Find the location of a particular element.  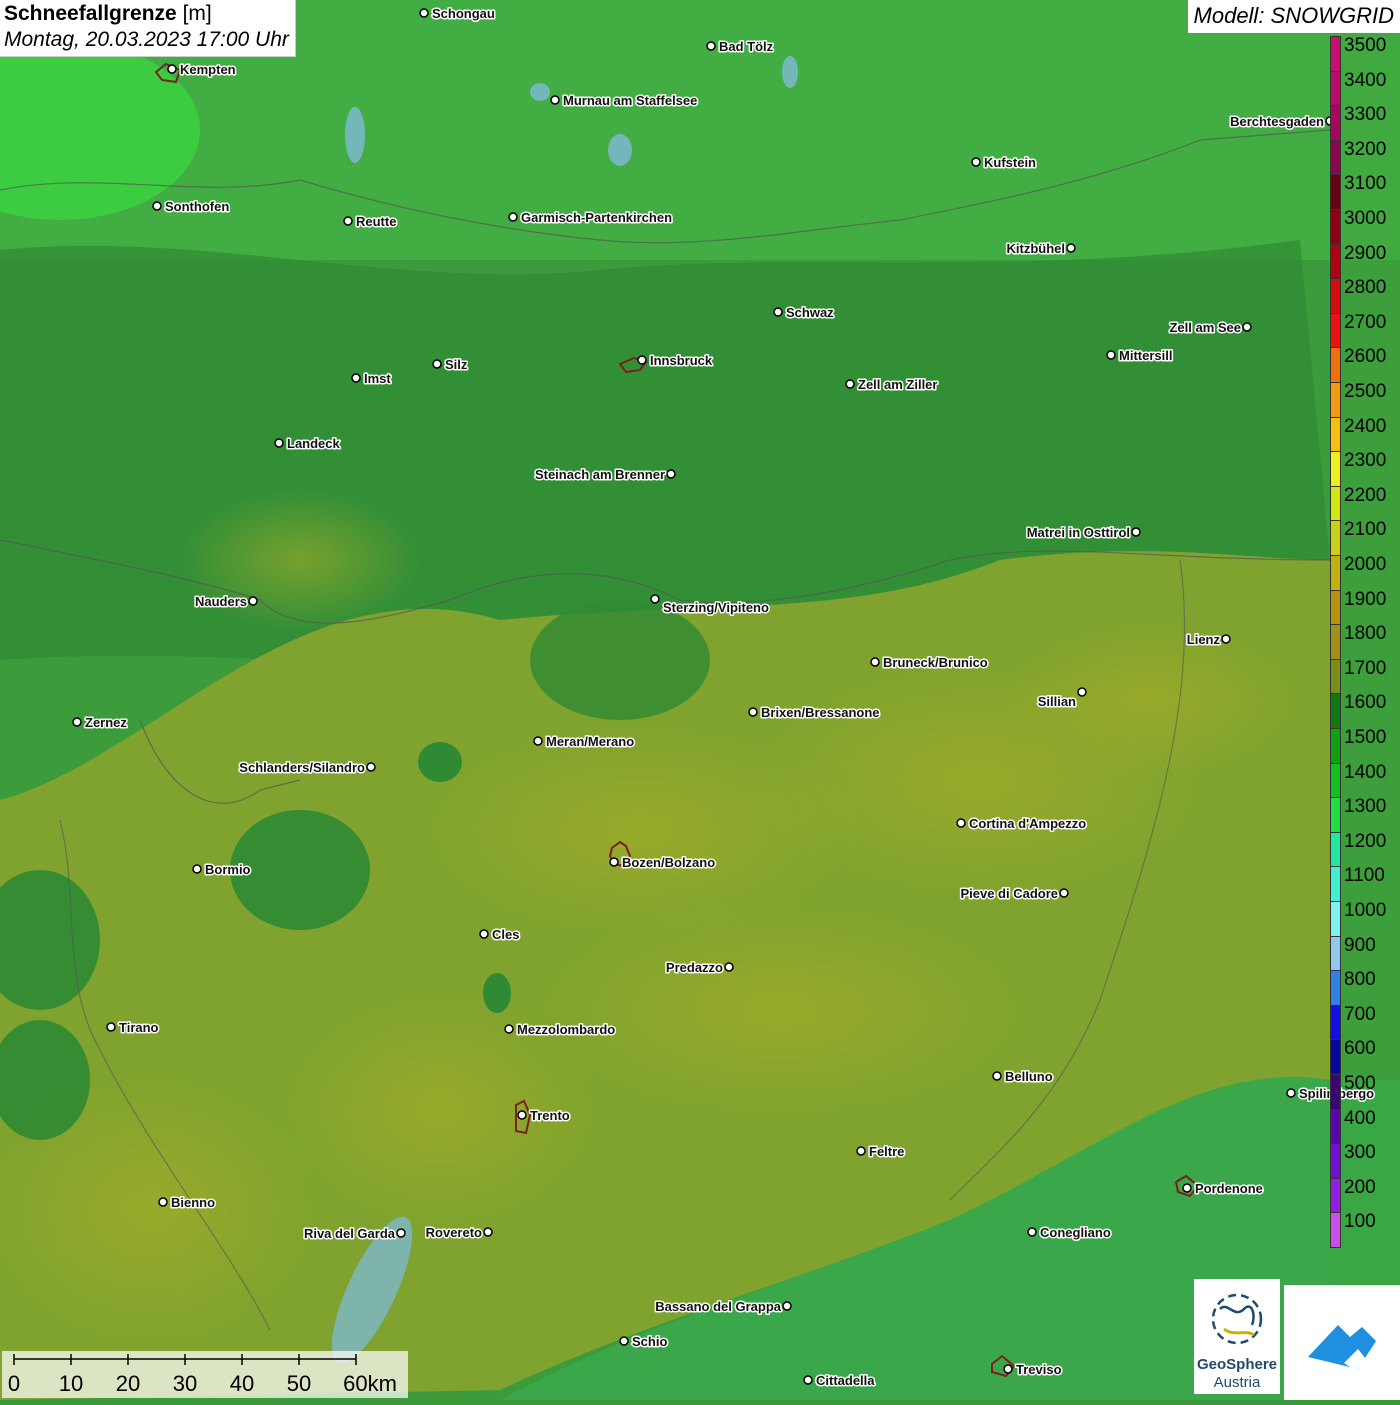

geosphere-emblem-icon is located at coordinates (1237, 1319).